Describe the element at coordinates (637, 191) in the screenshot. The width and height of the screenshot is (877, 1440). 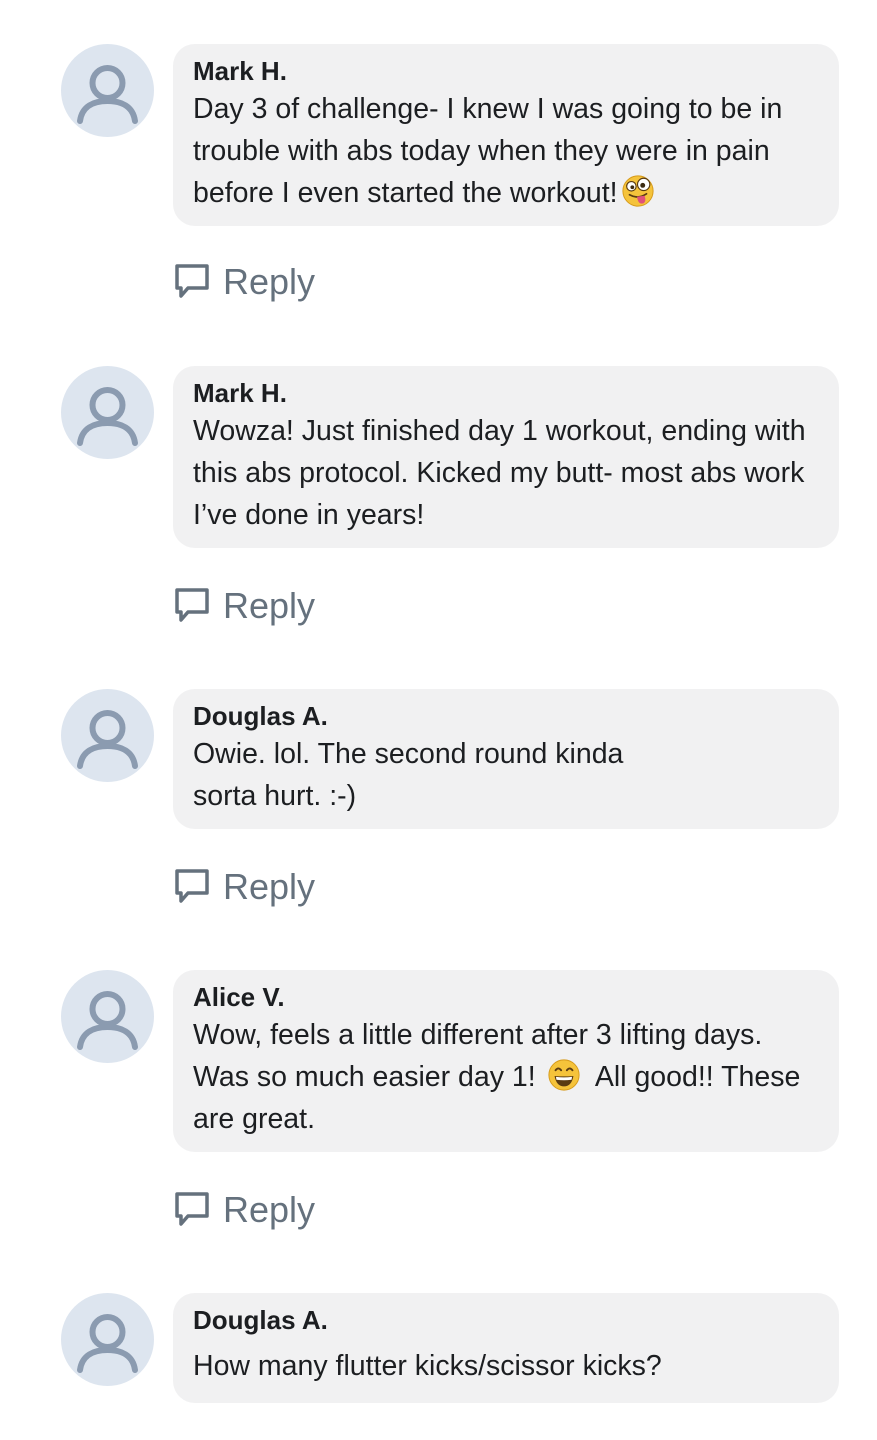
I see `zany-face-emoji-icon` at that location.